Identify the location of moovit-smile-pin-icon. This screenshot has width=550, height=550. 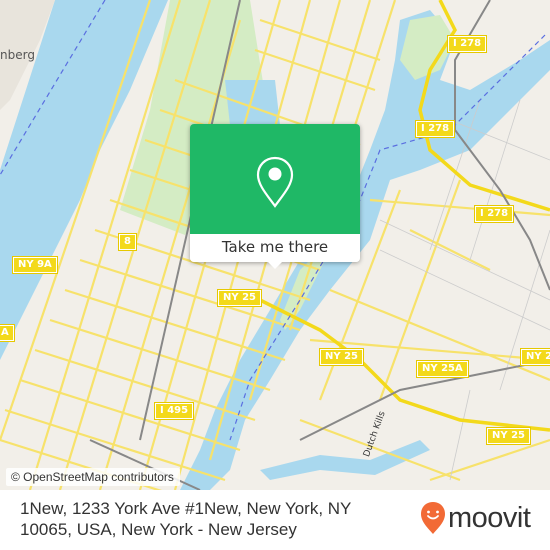
(433, 518).